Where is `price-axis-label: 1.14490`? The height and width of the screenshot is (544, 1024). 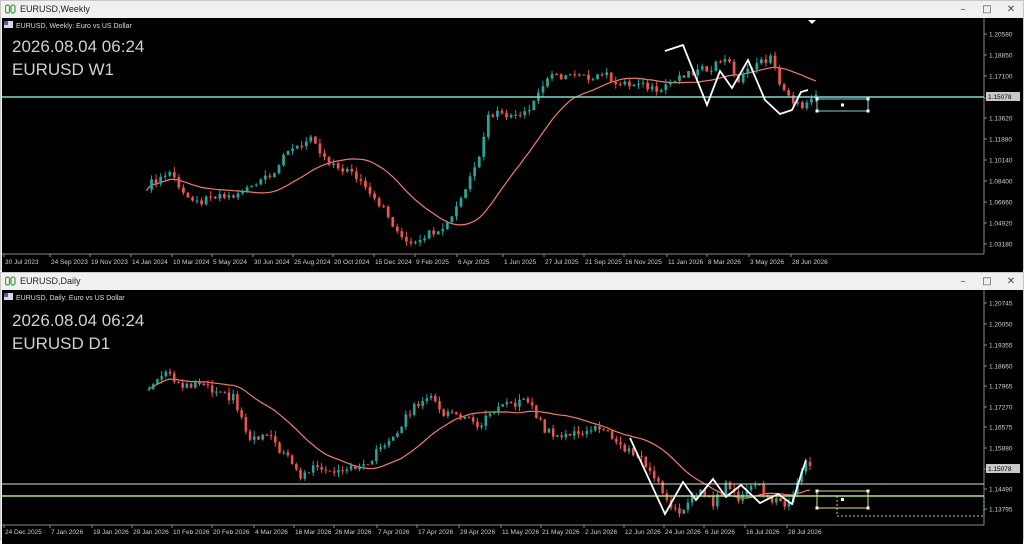
price-axis-label: 1.14490 is located at coordinates (1001, 490).